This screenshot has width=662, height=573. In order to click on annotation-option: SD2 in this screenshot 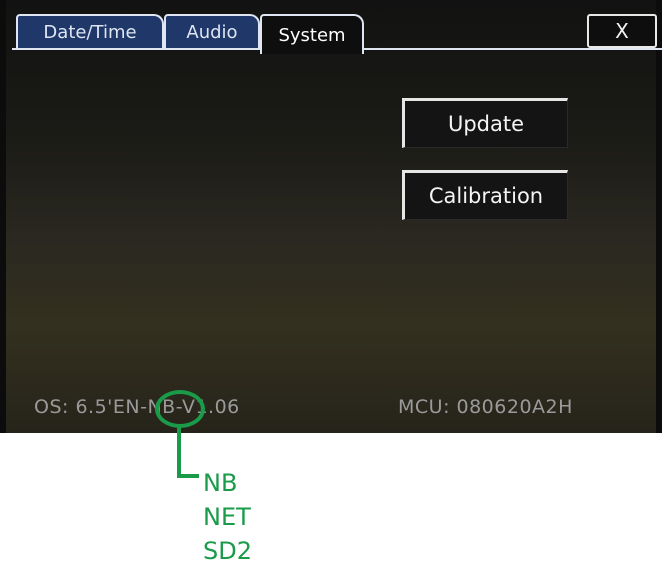, I will do `click(227, 551)`.